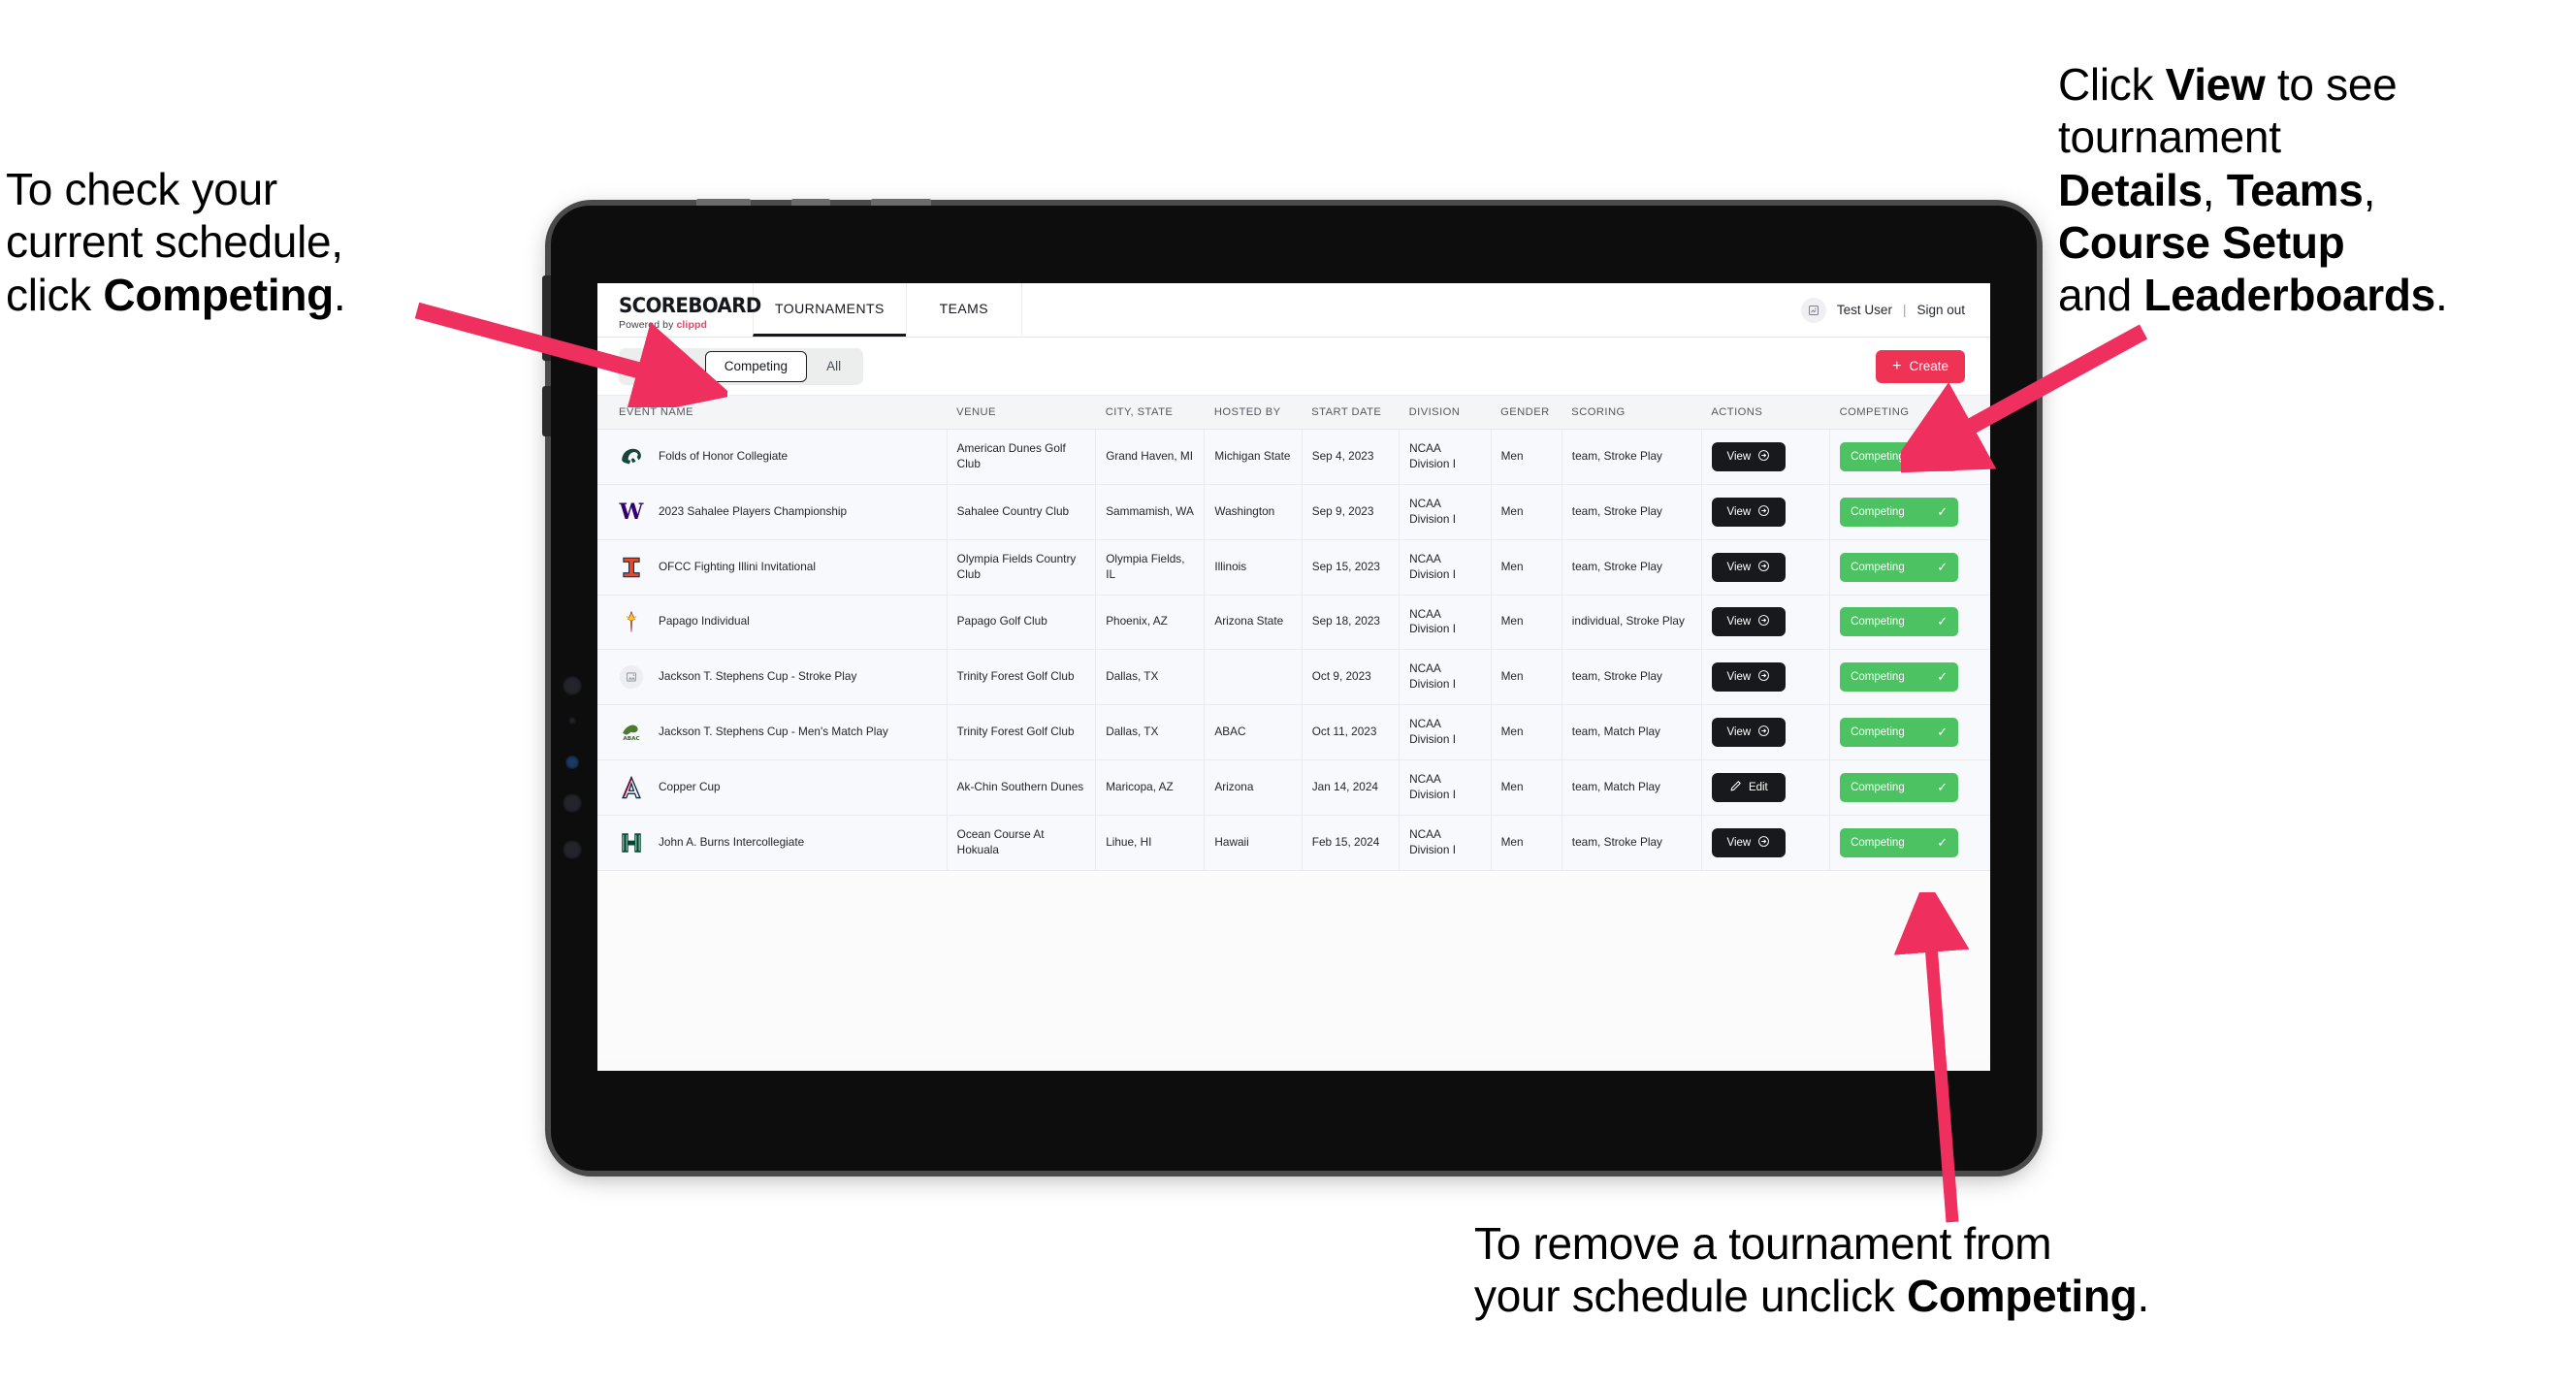 This screenshot has height=1386, width=2576. Describe the element at coordinates (1150, 567) in the screenshot. I see `cell-city-state: Olympia Fields, IL` at that location.